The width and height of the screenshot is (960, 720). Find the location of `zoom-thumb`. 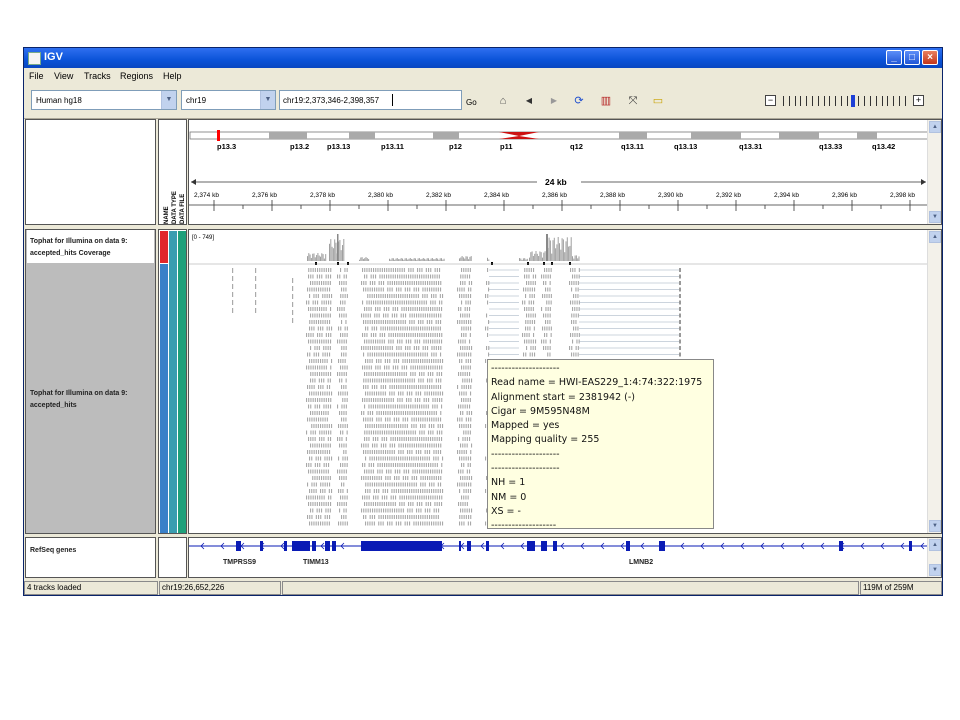

zoom-thumb is located at coordinates (853, 101).